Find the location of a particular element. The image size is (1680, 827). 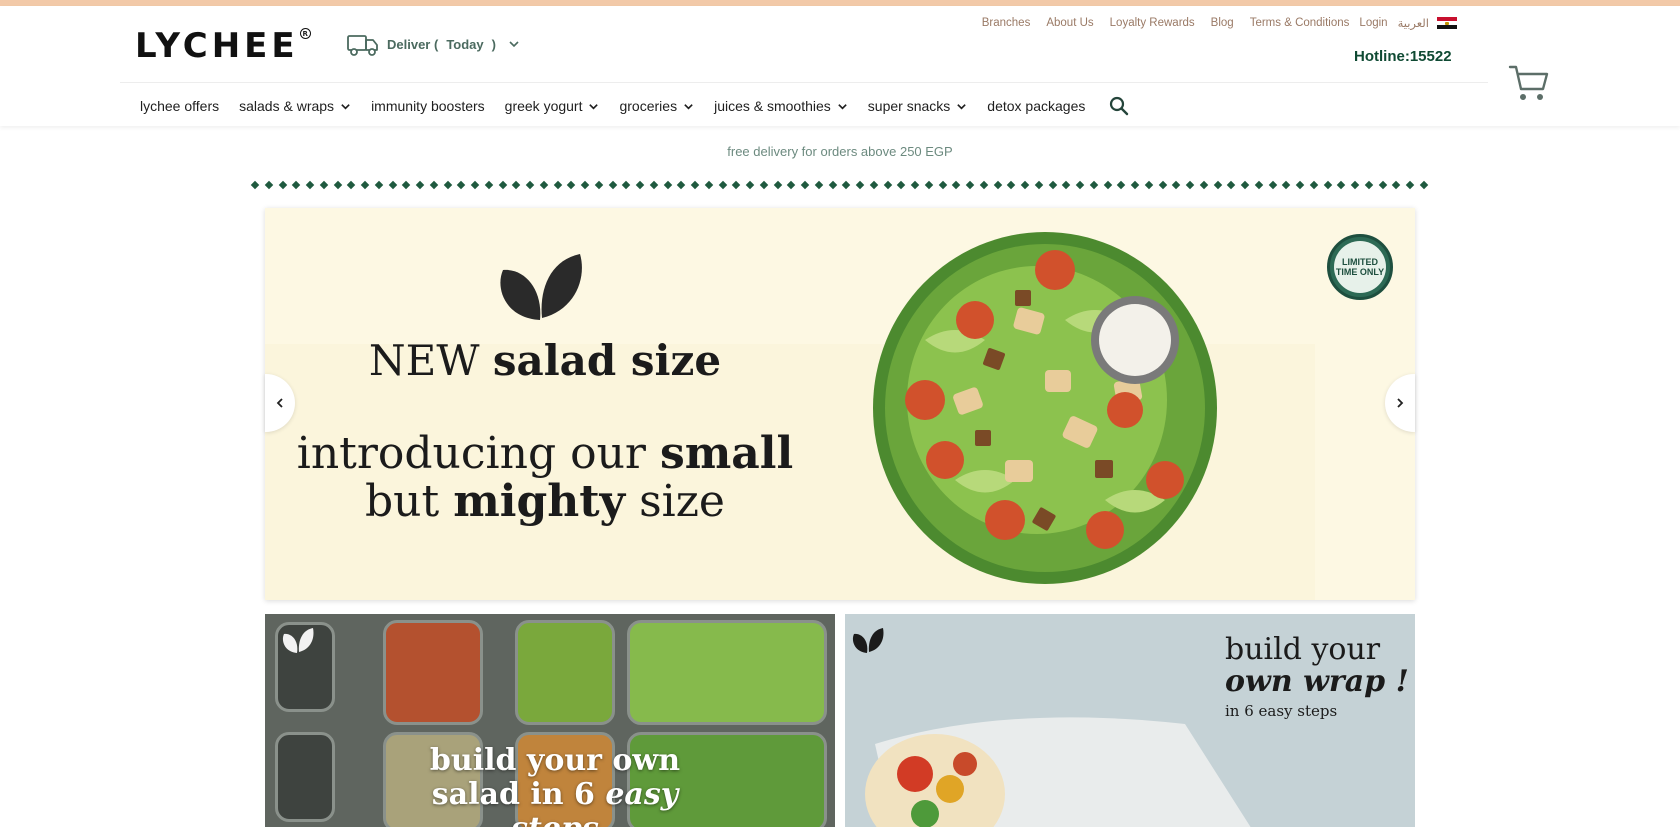

shopping-cart-icon is located at coordinates (1529, 83).